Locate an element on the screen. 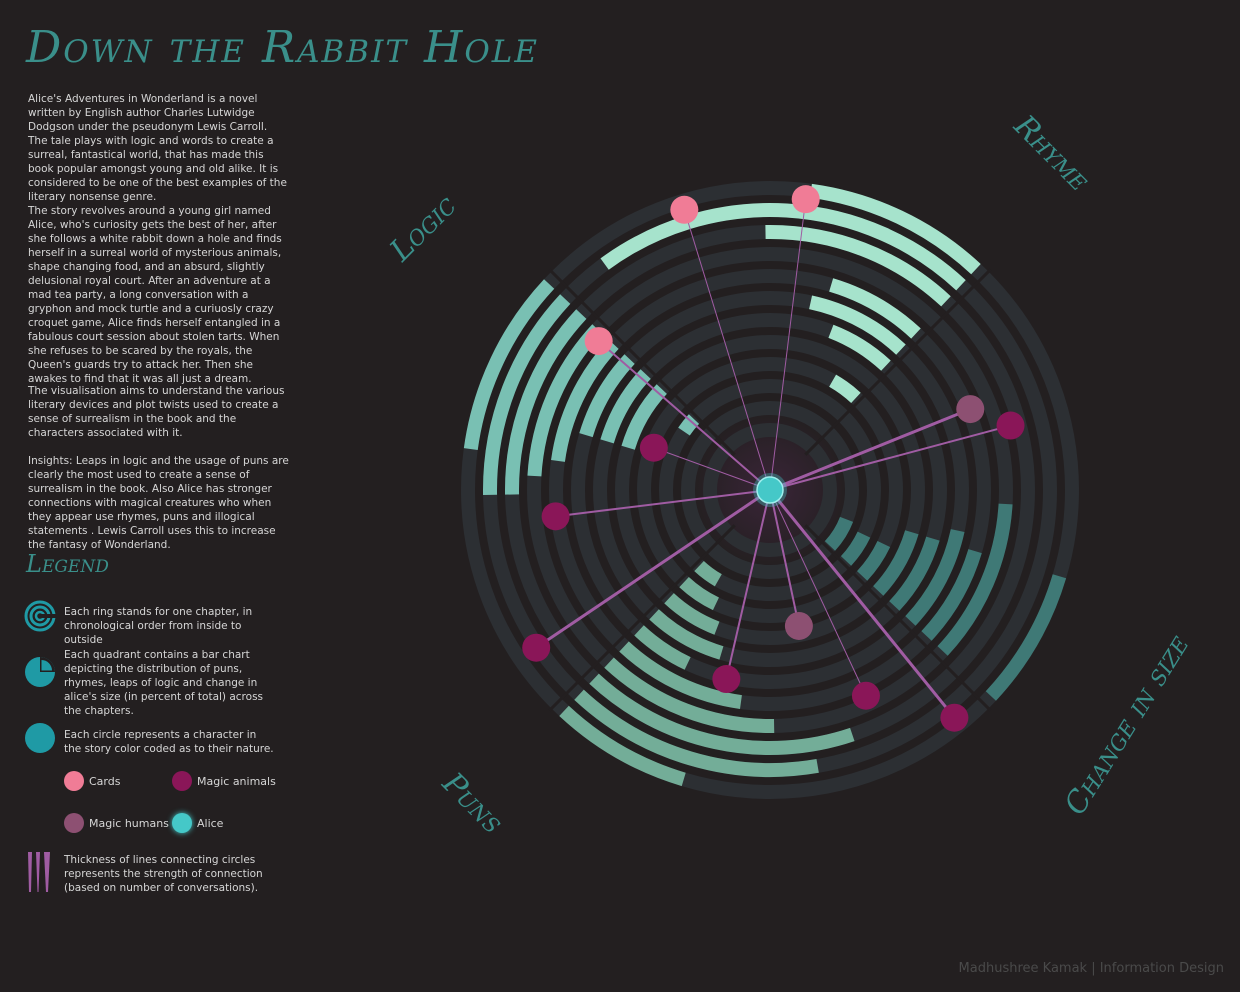 This screenshot has height=992, width=1240. quadrant-label-logic: Logic is located at coordinates (423, 228).